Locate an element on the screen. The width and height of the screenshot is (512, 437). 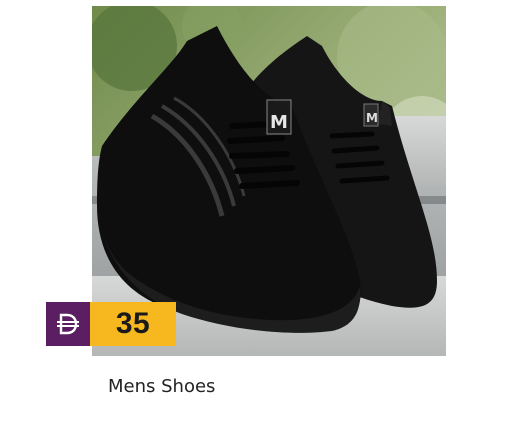
price-tag: 35 is located at coordinates (111, 324).